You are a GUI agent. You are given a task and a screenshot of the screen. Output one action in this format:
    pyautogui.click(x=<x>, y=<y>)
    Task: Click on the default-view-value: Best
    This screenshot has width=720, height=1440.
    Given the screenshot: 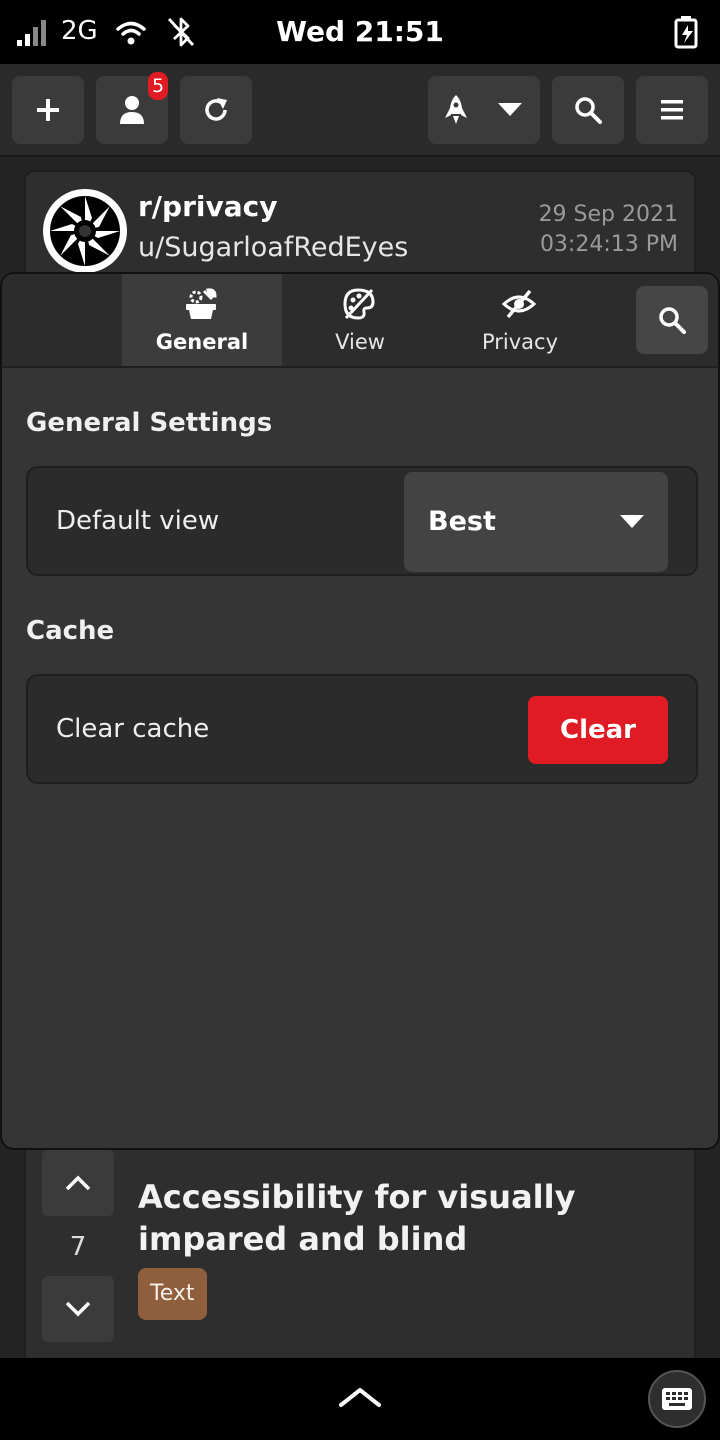 What is the action you would take?
    pyautogui.click(x=462, y=521)
    